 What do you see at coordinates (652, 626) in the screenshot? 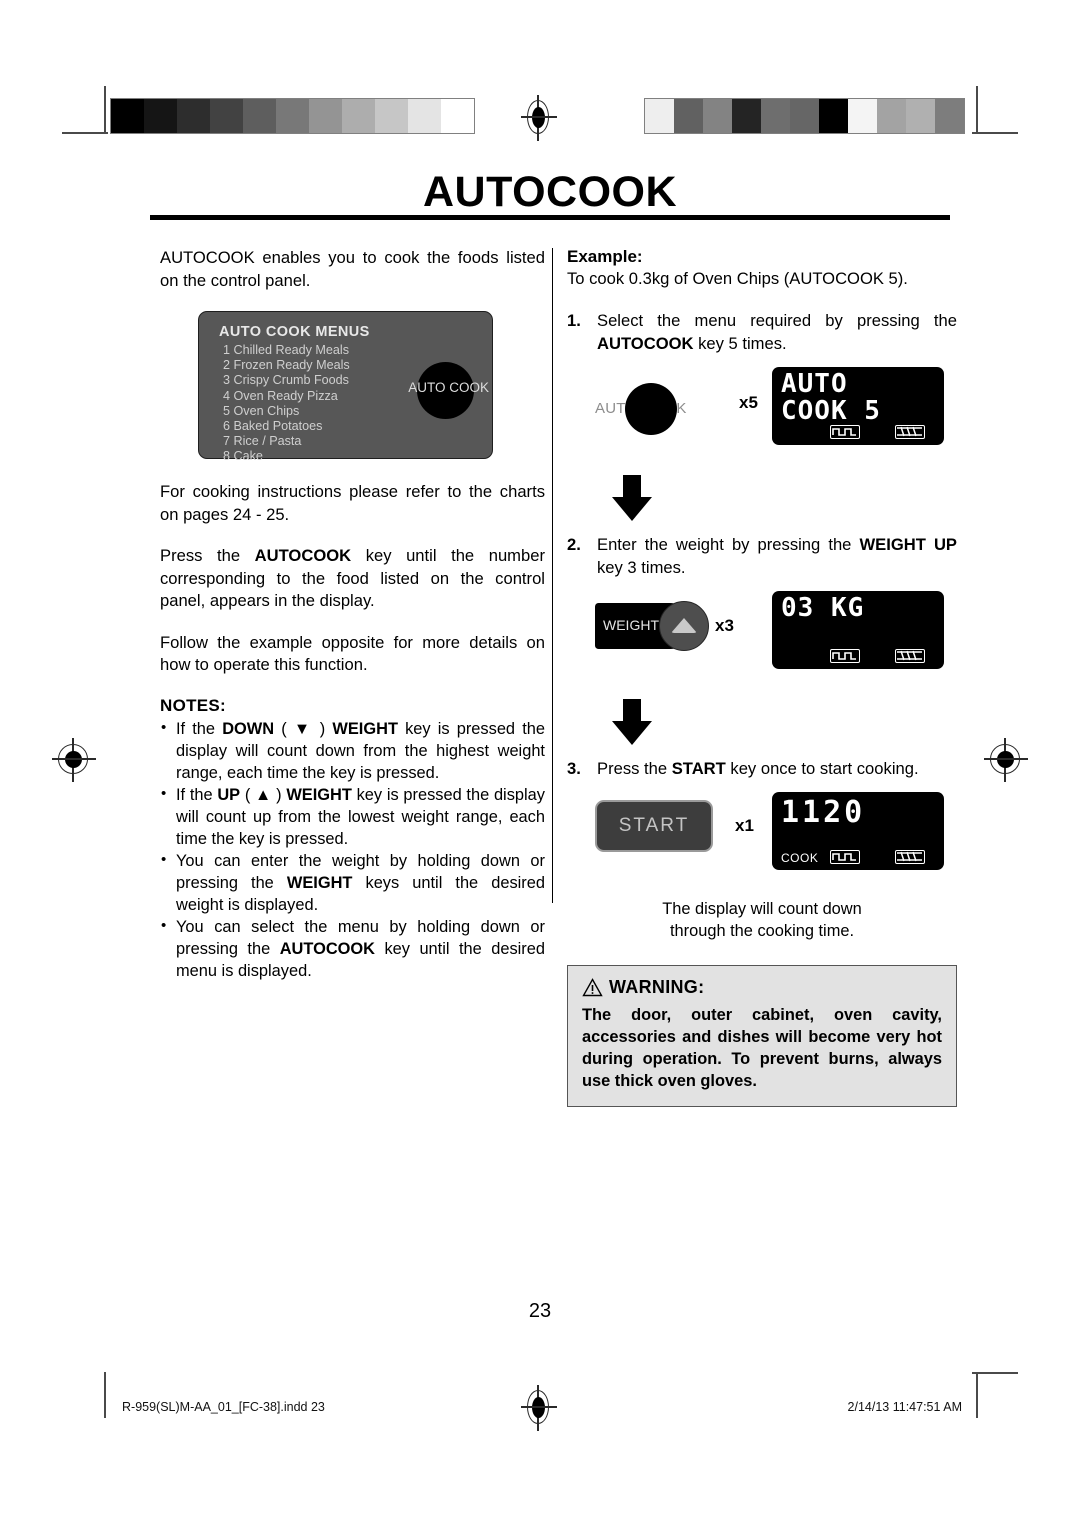
I see `weight-up-key: WEIGHT` at bounding box center [652, 626].